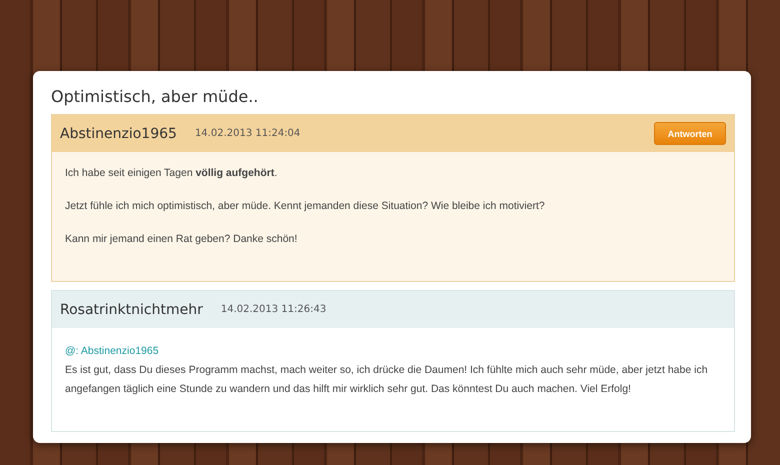 This screenshot has height=465, width=780. Describe the element at coordinates (155, 96) in the screenshot. I see `thread-title: Optimistisch, aber müde..` at that location.